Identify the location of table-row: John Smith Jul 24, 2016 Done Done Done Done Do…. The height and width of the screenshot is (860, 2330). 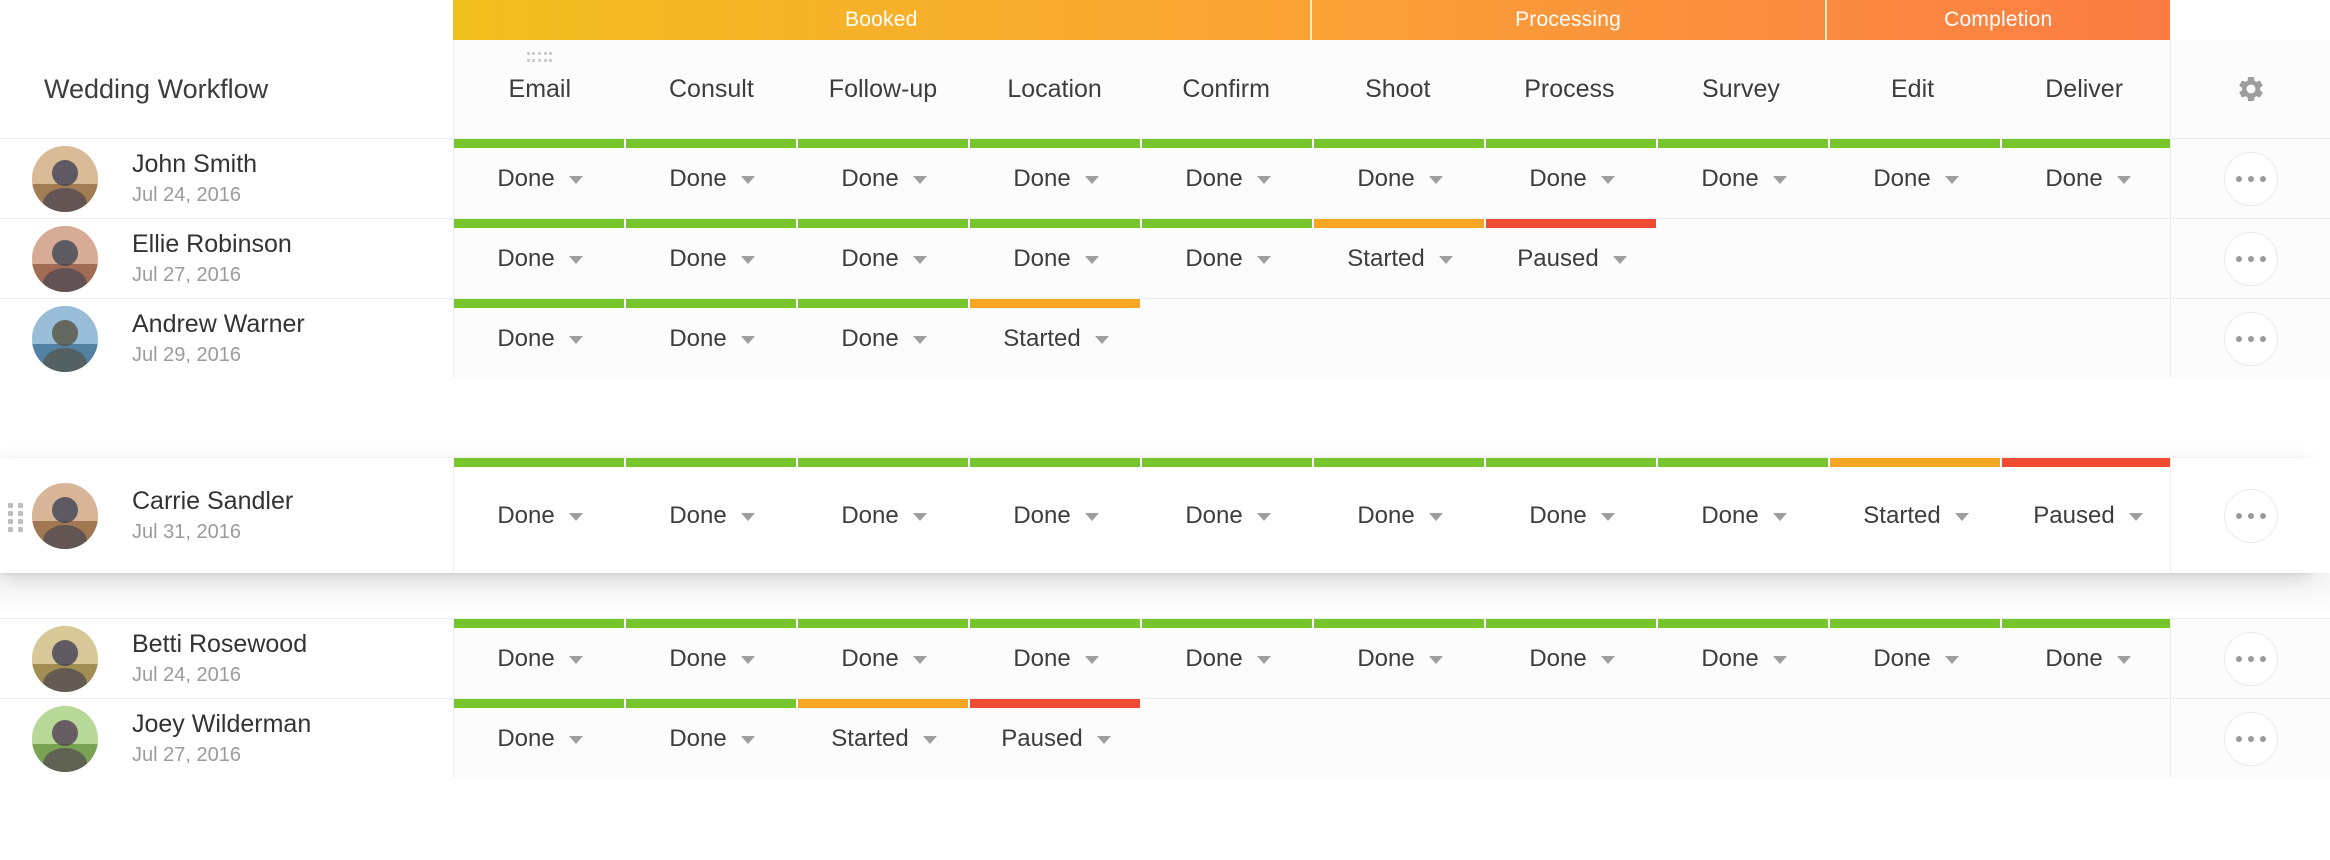
(1165, 178).